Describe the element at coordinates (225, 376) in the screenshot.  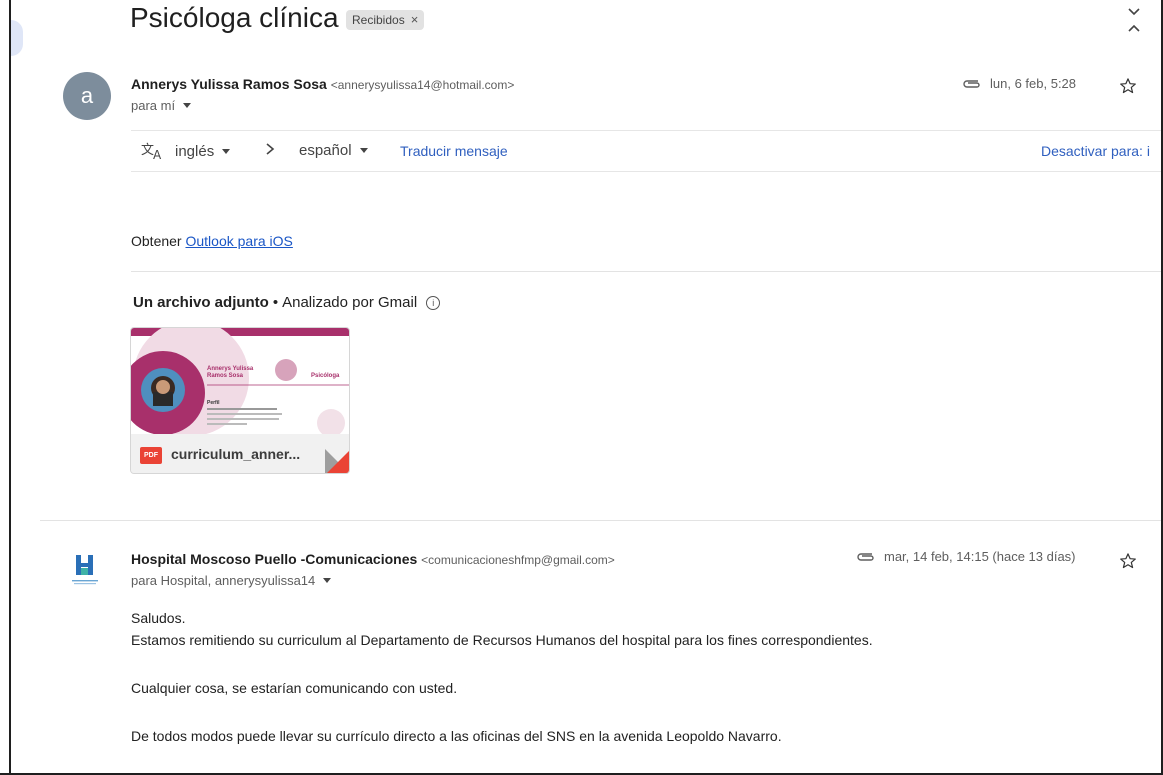
I see `preview-name-line2: Ramos Sosa` at that location.